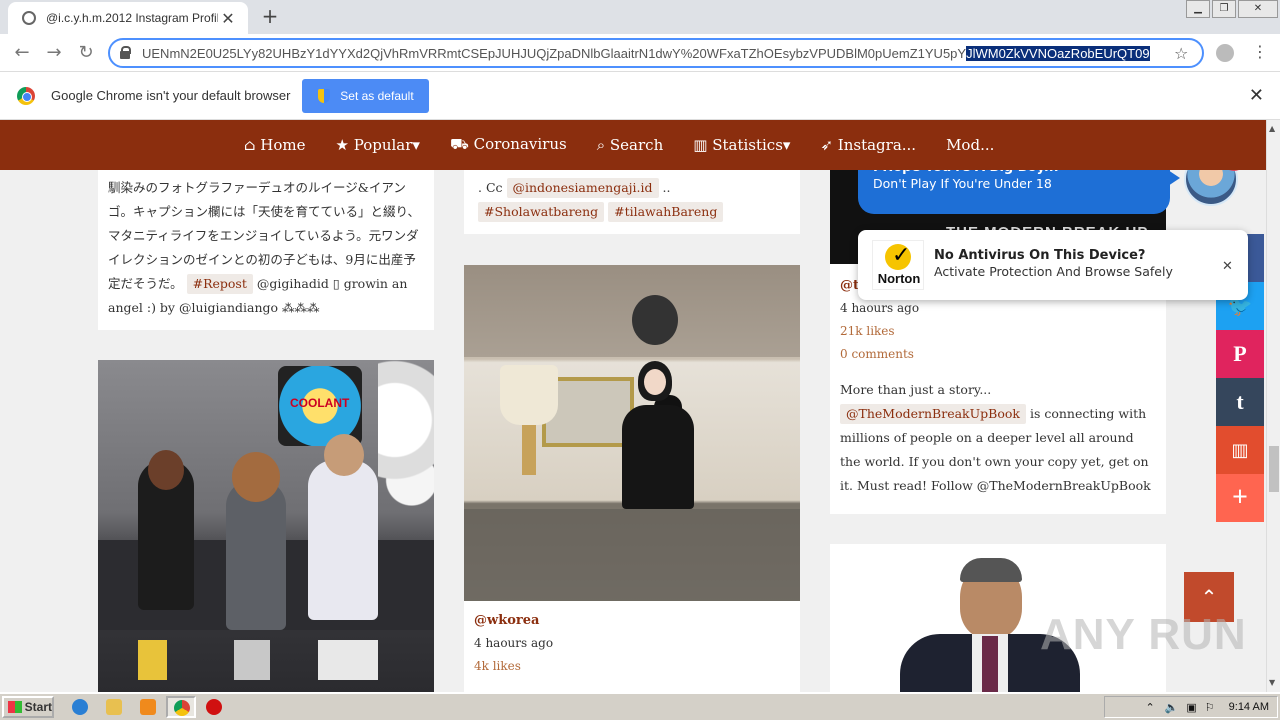 The width and height of the screenshot is (1280, 720). I want to click on start-label: Start, so click(38, 707).